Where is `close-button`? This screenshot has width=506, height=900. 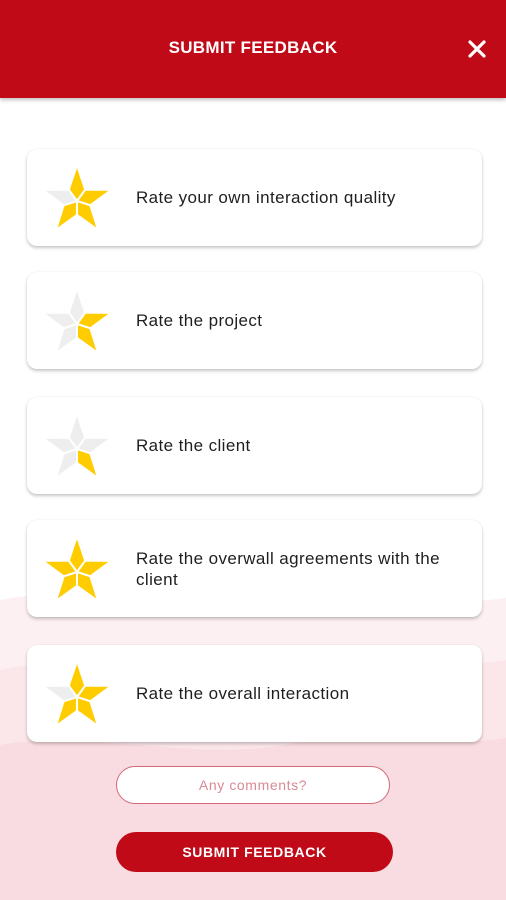
close-button is located at coordinates (477, 49).